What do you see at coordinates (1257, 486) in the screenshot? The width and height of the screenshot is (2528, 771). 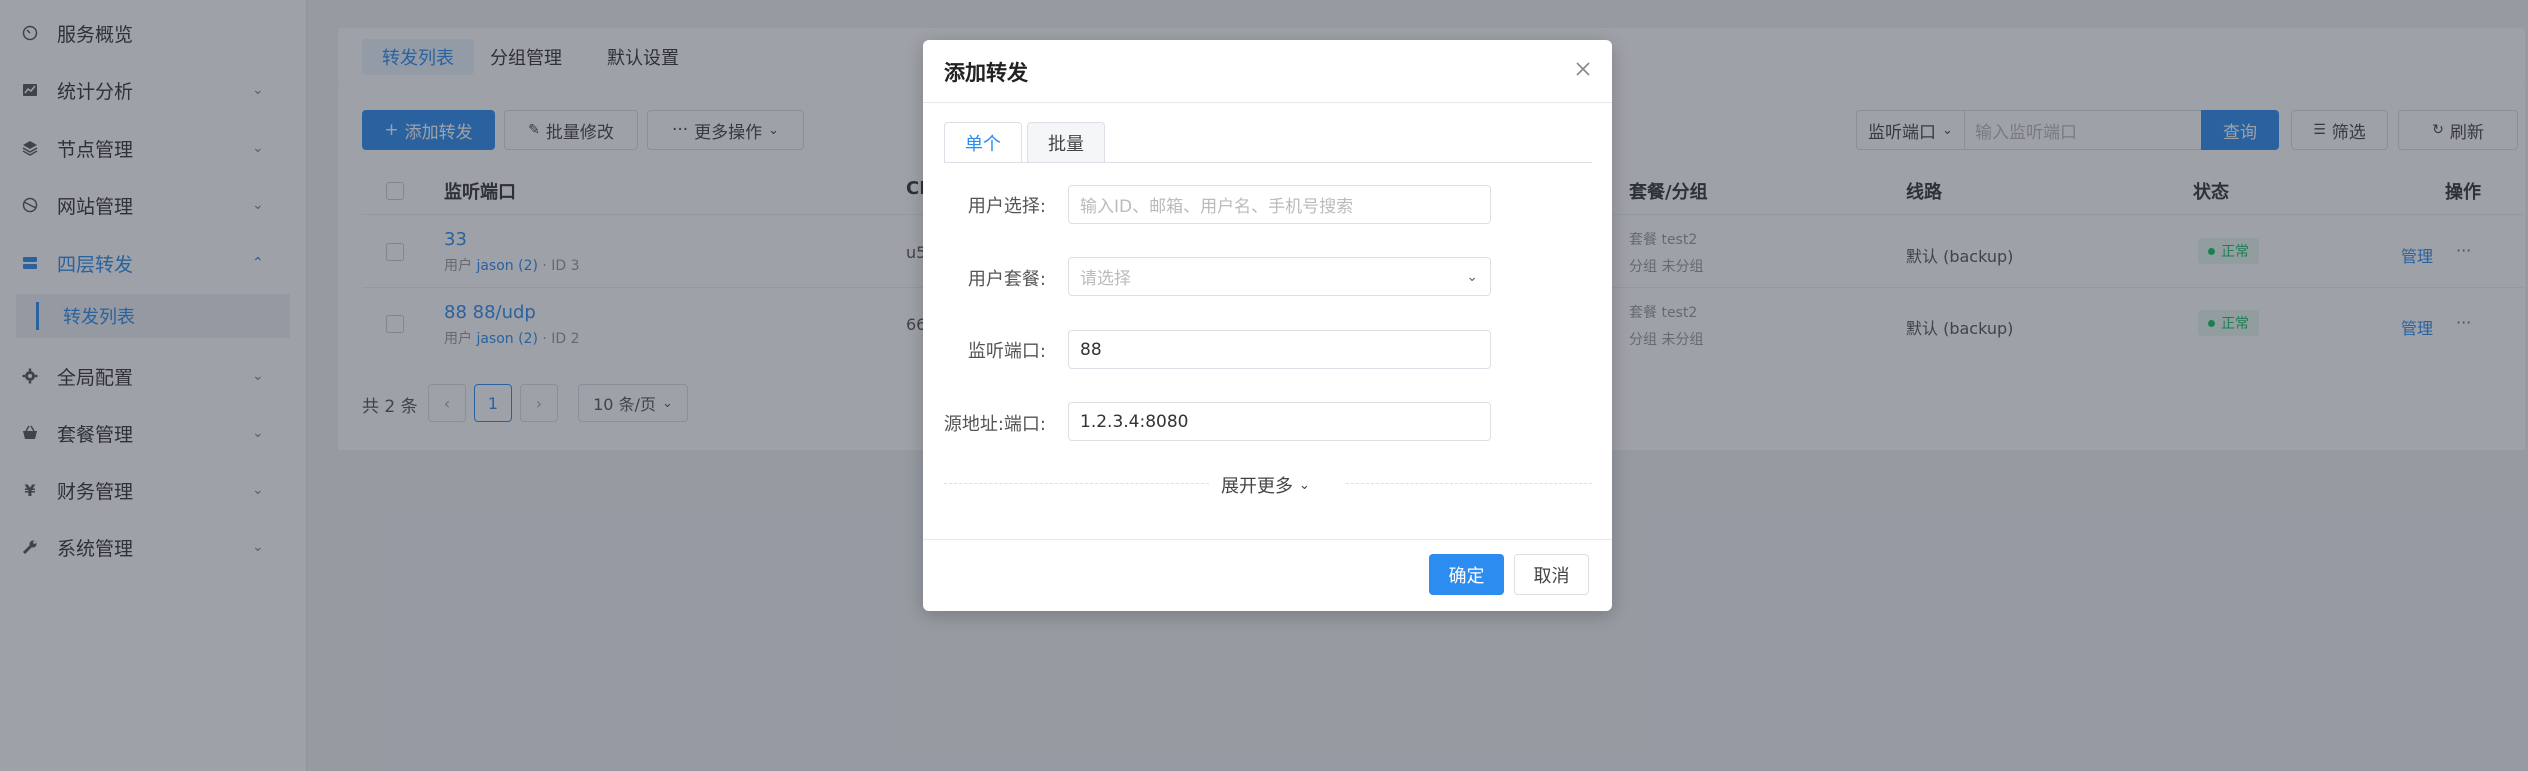 I see `expand-more-label: 展开更多` at bounding box center [1257, 486].